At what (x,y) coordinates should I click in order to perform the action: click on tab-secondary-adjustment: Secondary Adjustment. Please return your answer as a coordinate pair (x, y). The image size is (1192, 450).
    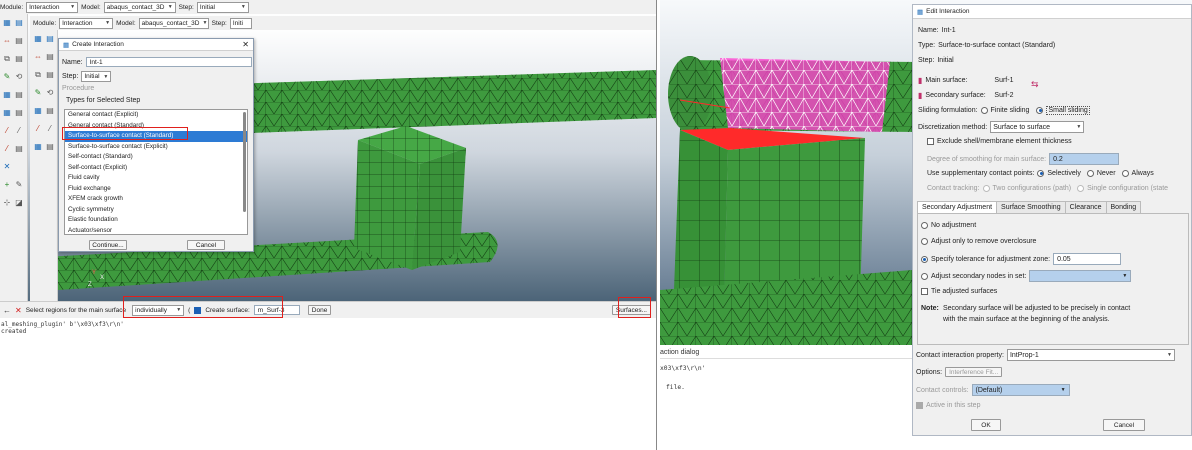
    Looking at the image, I should click on (957, 207).